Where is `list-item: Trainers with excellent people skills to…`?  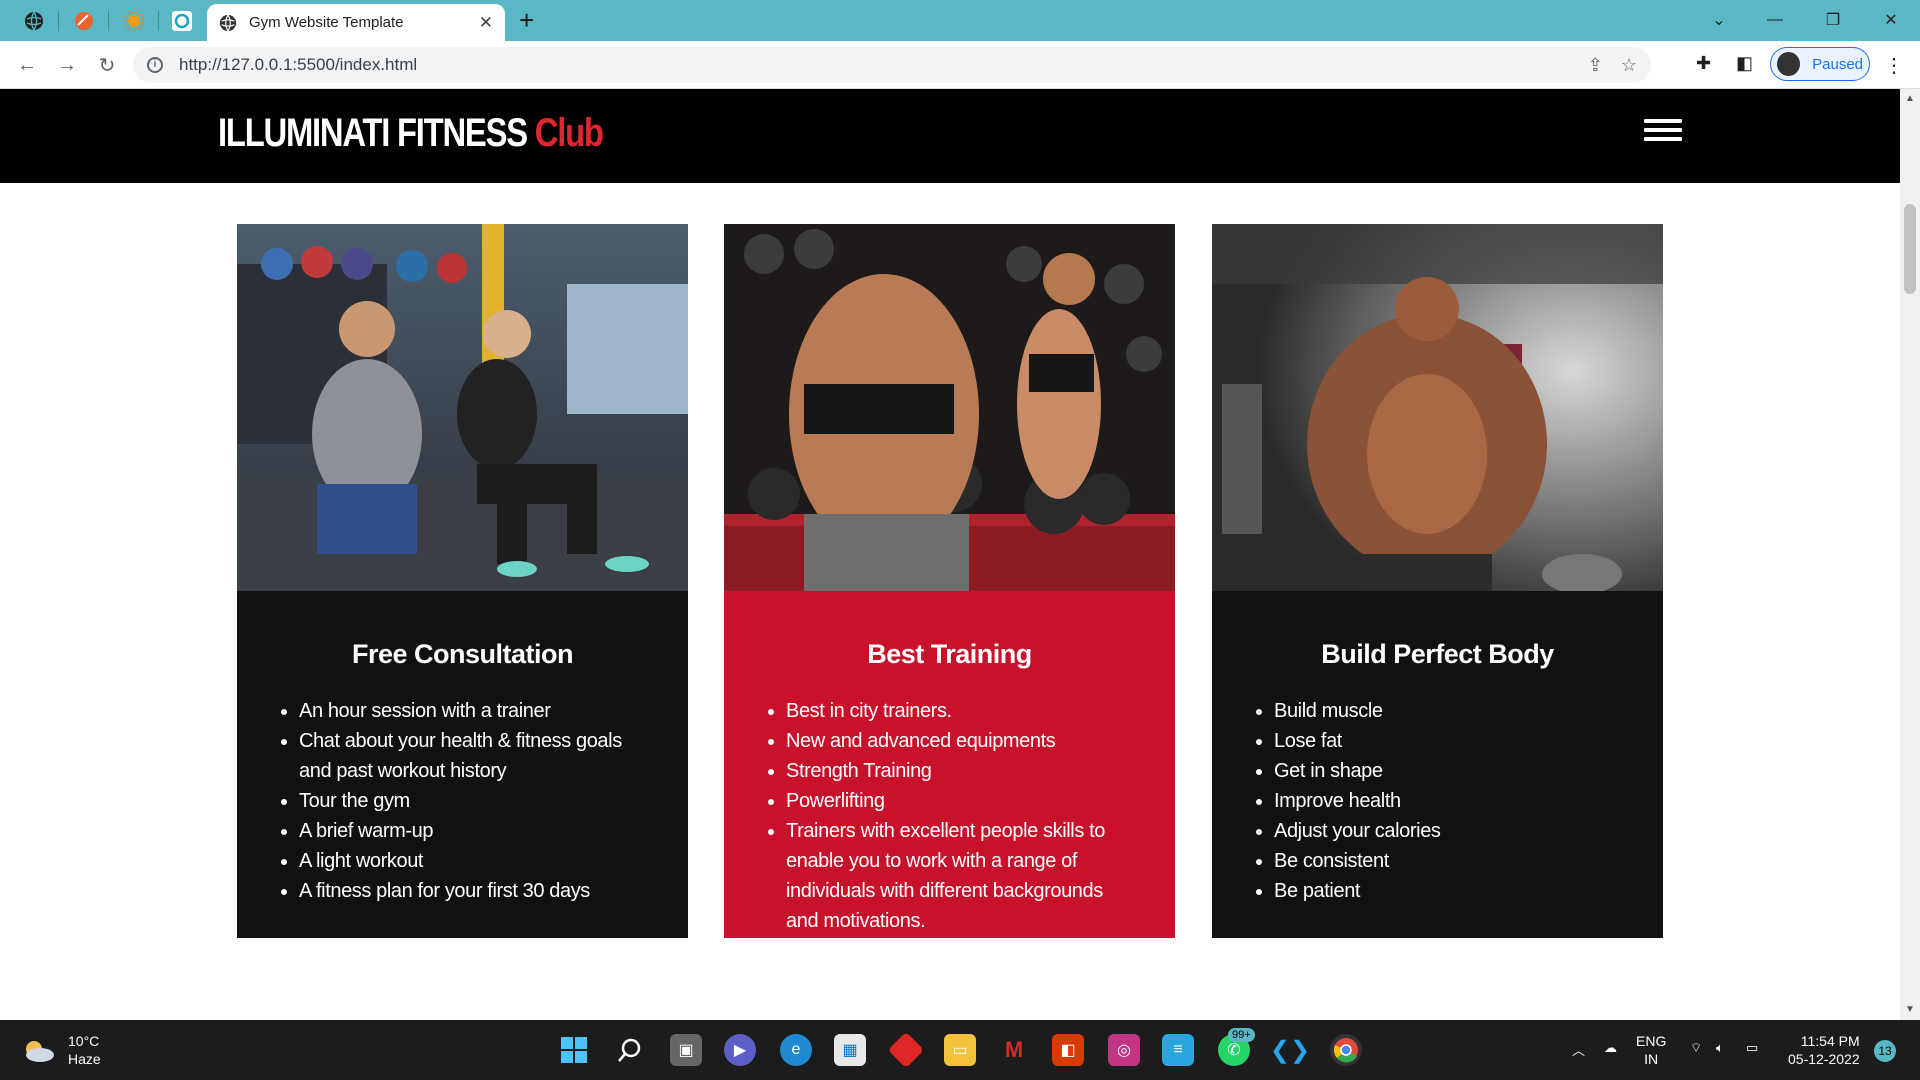 list-item: Trainers with excellent people skills to… is located at coordinates (960, 876).